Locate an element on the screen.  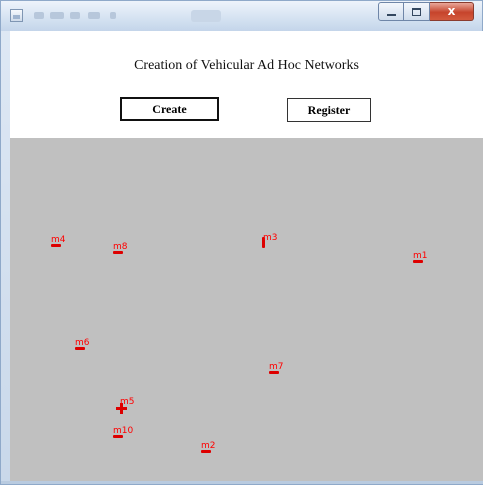
close-button: x is located at coordinates (452, 11).